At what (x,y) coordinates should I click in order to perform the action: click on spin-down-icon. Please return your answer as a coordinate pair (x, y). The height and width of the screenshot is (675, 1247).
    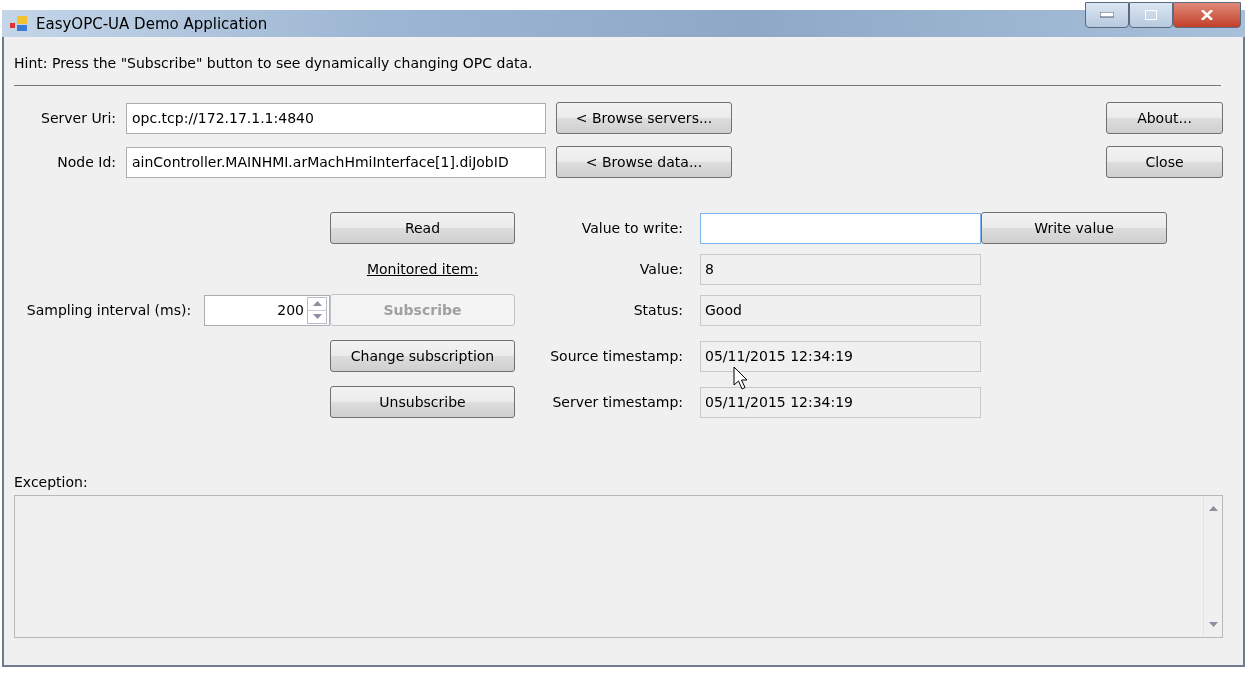
    Looking at the image, I should click on (317, 316).